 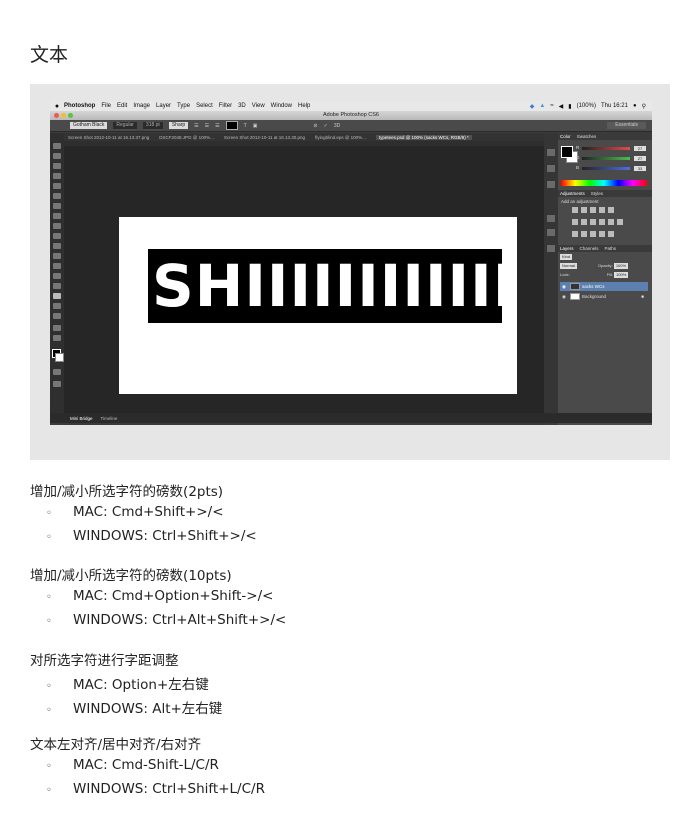 What do you see at coordinates (551, 168) in the screenshot?
I see `actions-panel-icon` at bounding box center [551, 168].